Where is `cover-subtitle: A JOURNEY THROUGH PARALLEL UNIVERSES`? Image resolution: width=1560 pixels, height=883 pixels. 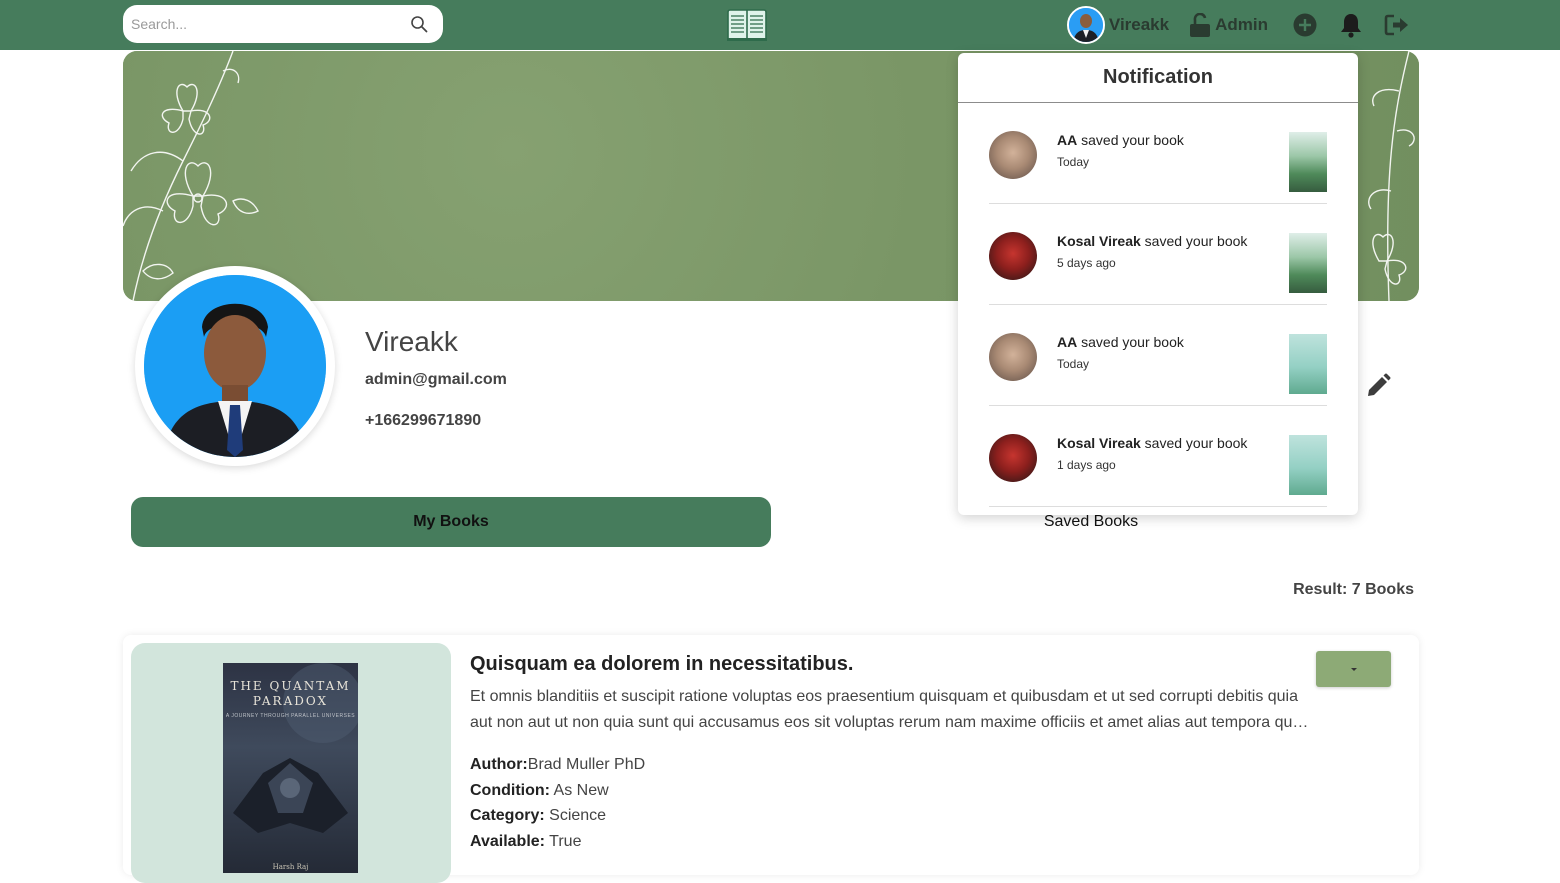
cover-subtitle: A JOURNEY THROUGH PARALLEL UNIVERSES is located at coordinates (290, 716).